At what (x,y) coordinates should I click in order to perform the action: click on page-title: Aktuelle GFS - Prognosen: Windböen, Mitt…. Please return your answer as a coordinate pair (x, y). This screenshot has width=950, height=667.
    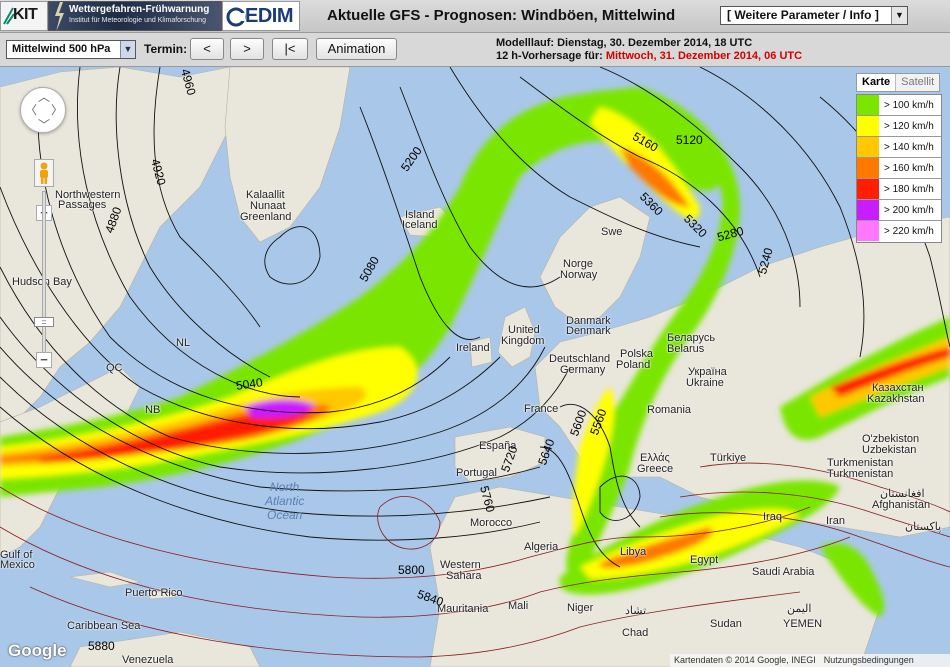
    Looking at the image, I should click on (501, 15).